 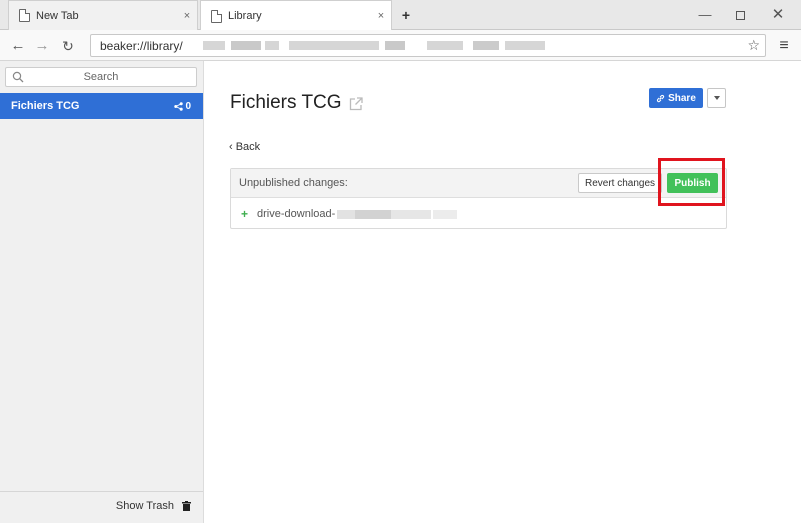 I want to click on url-bar: beaker://library/ ☆, so click(x=428, y=45).